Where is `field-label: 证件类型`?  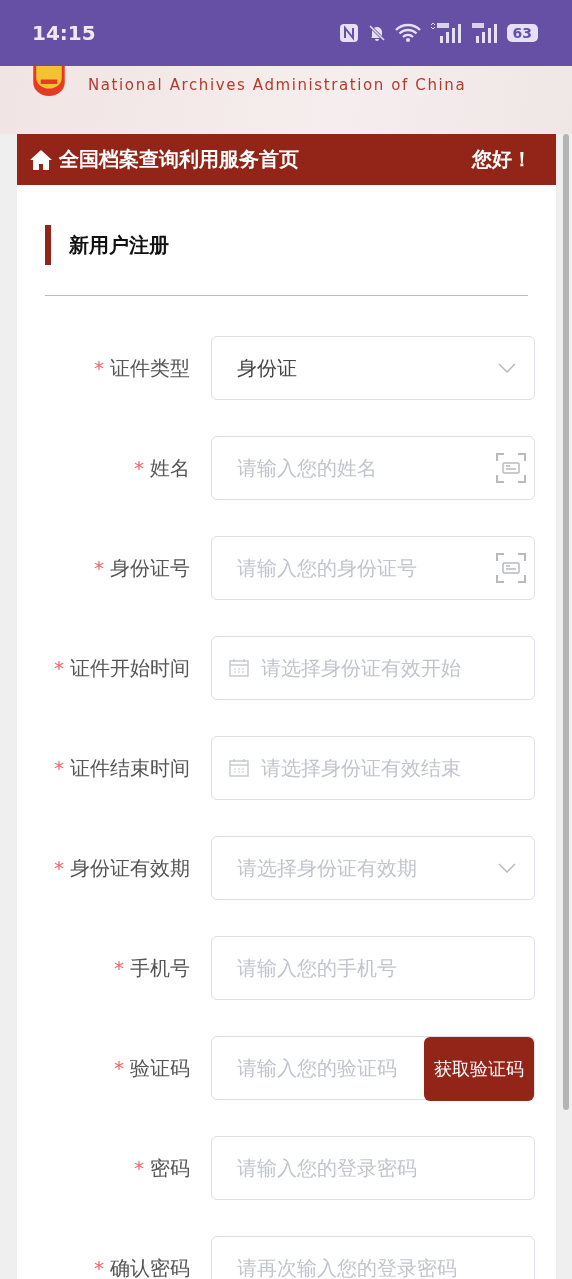
field-label: 证件类型 is located at coordinates (150, 368).